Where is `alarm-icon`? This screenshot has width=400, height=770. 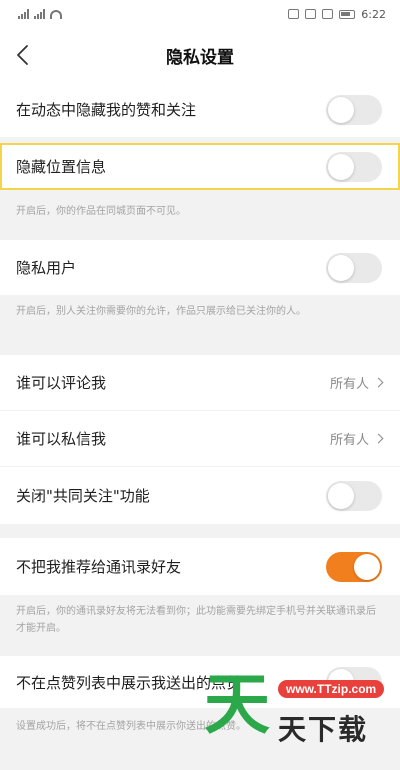
alarm-icon is located at coordinates (311, 14).